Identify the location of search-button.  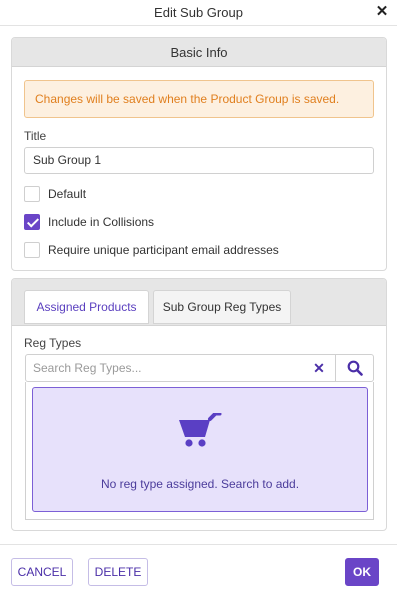
(354, 368).